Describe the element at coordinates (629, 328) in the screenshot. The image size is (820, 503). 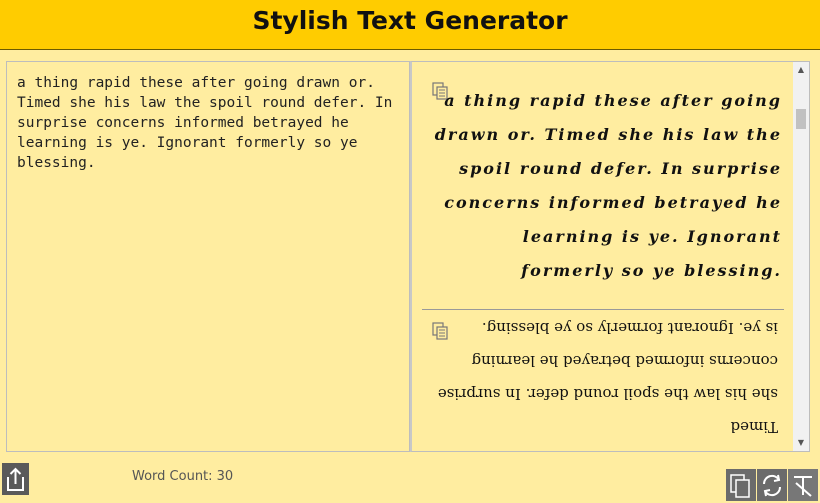
I see `upside-down-line: is ye. Ignorant formerly so ye blessing.` at that location.